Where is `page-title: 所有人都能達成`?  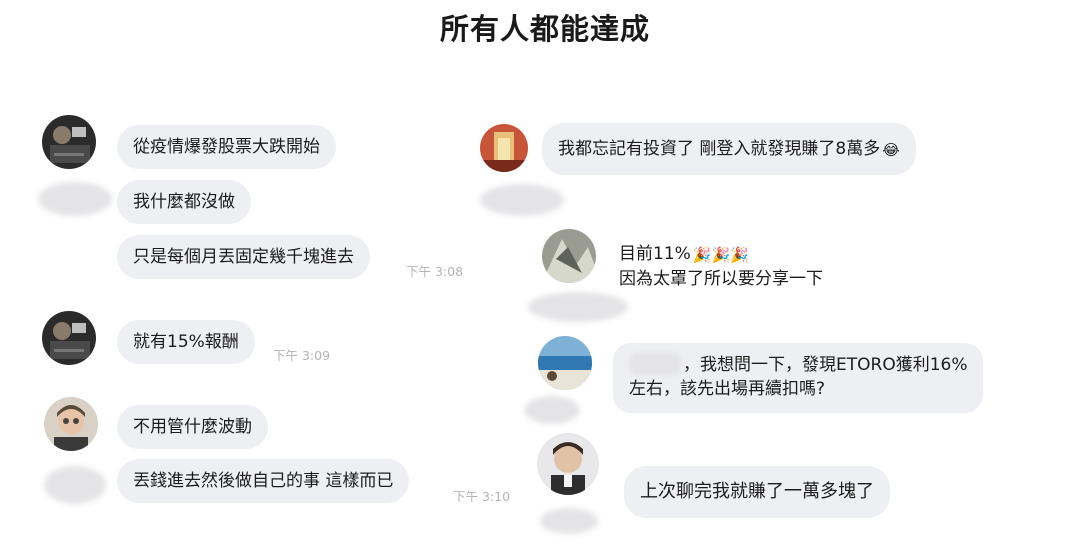 page-title: 所有人都能達成 is located at coordinates (544, 29).